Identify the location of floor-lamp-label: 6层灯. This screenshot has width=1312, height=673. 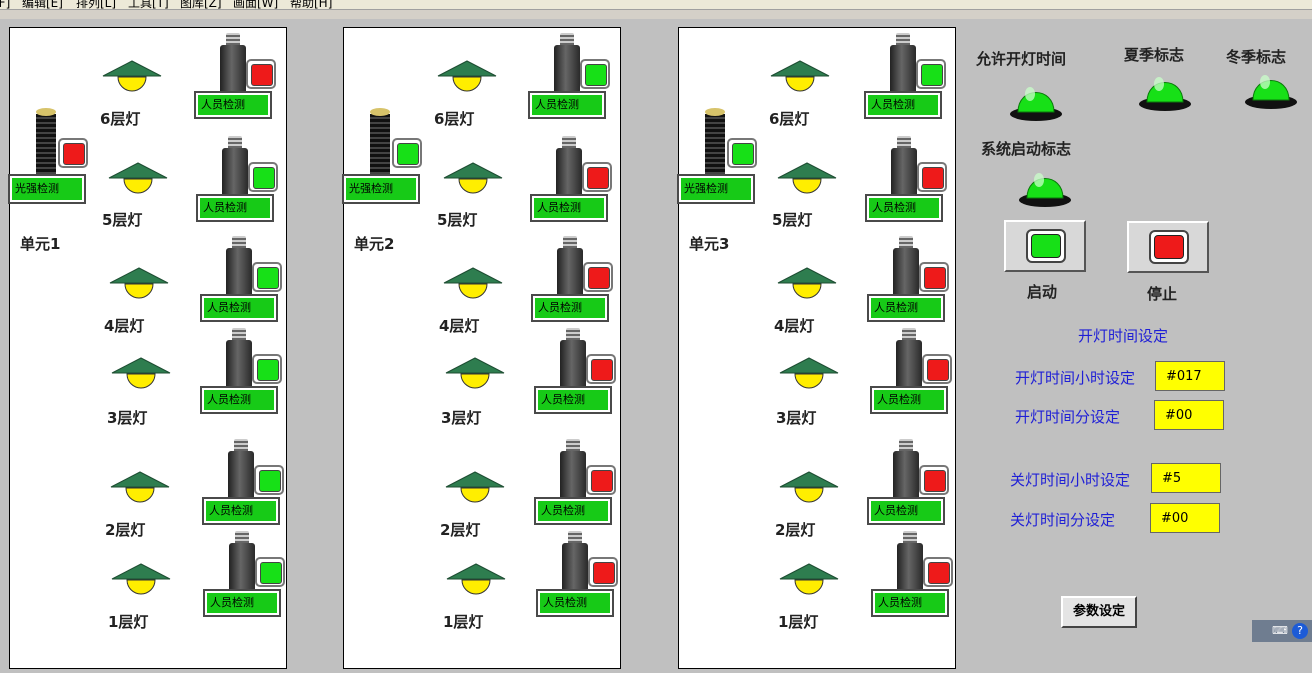
(789, 119).